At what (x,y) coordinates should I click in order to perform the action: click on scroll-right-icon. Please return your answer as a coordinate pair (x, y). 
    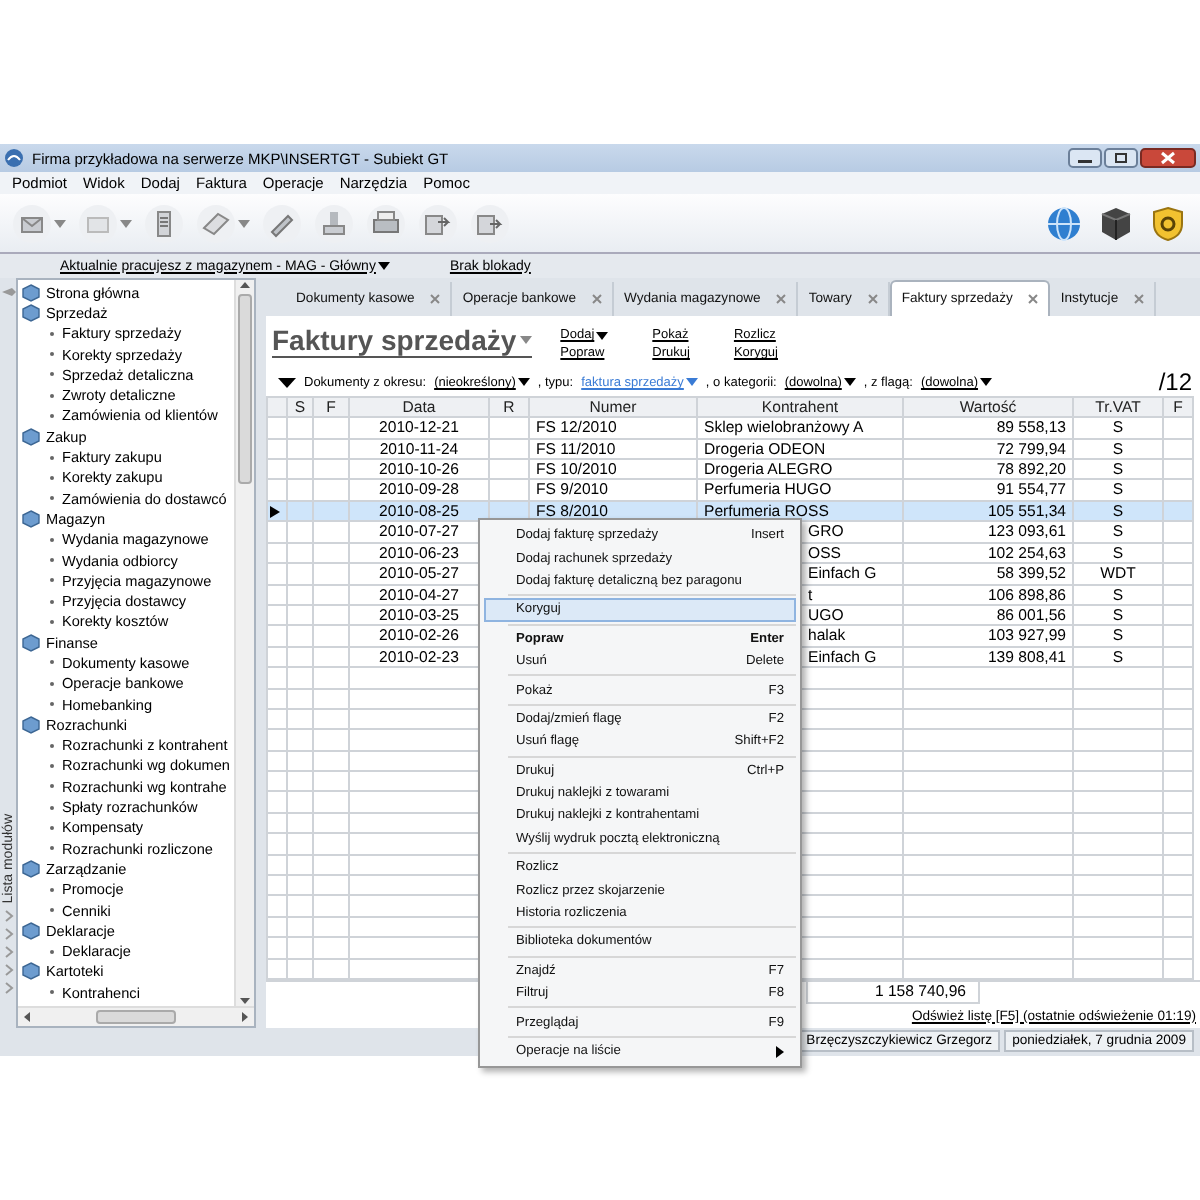
    Looking at the image, I should click on (245, 1017).